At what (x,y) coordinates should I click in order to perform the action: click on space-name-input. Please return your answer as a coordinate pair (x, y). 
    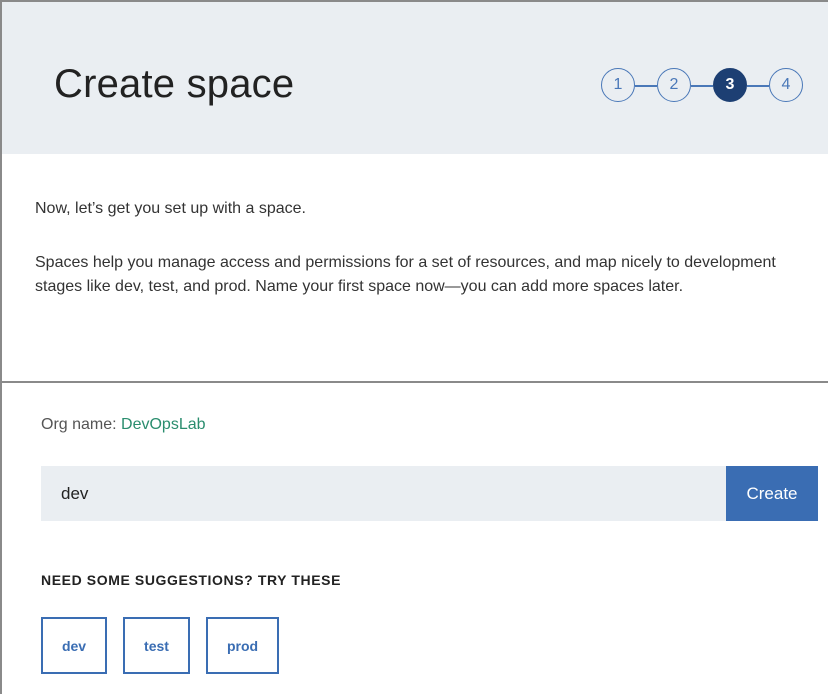
    Looking at the image, I should click on (383, 493).